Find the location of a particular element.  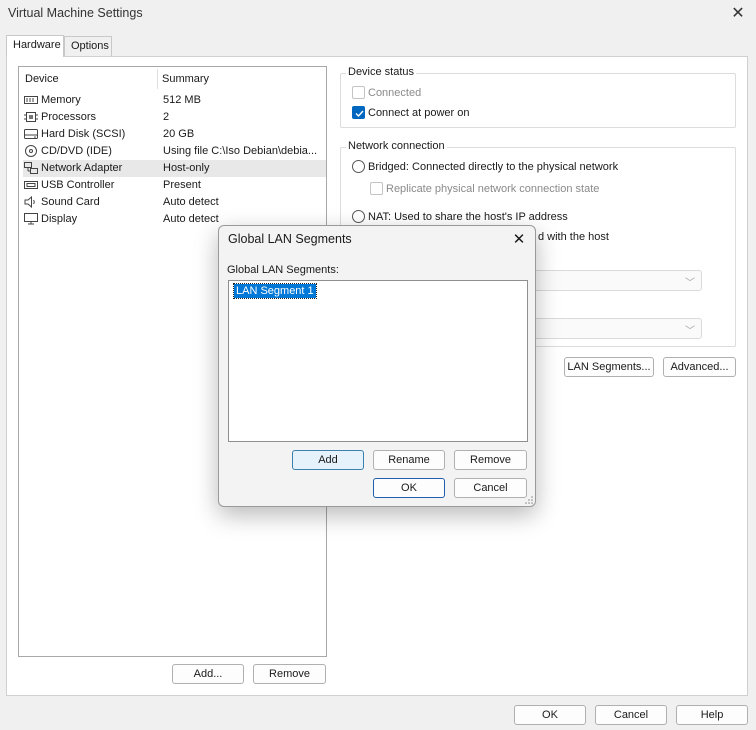

sound-card-icon is located at coordinates (29, 202).